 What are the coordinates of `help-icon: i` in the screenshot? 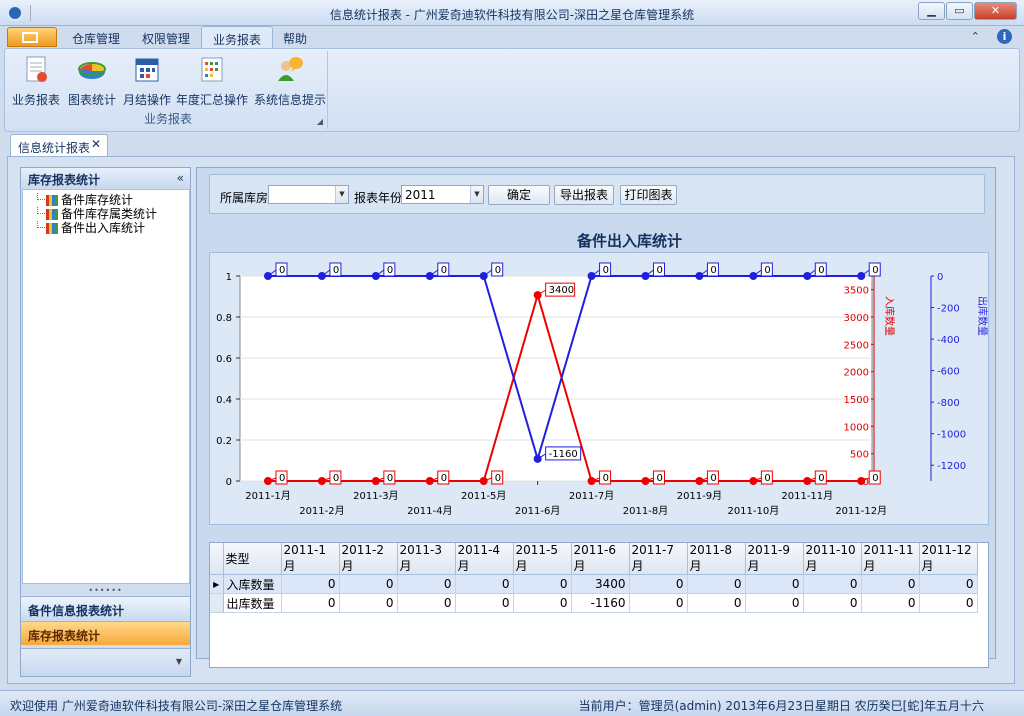 It's located at (1004, 36).